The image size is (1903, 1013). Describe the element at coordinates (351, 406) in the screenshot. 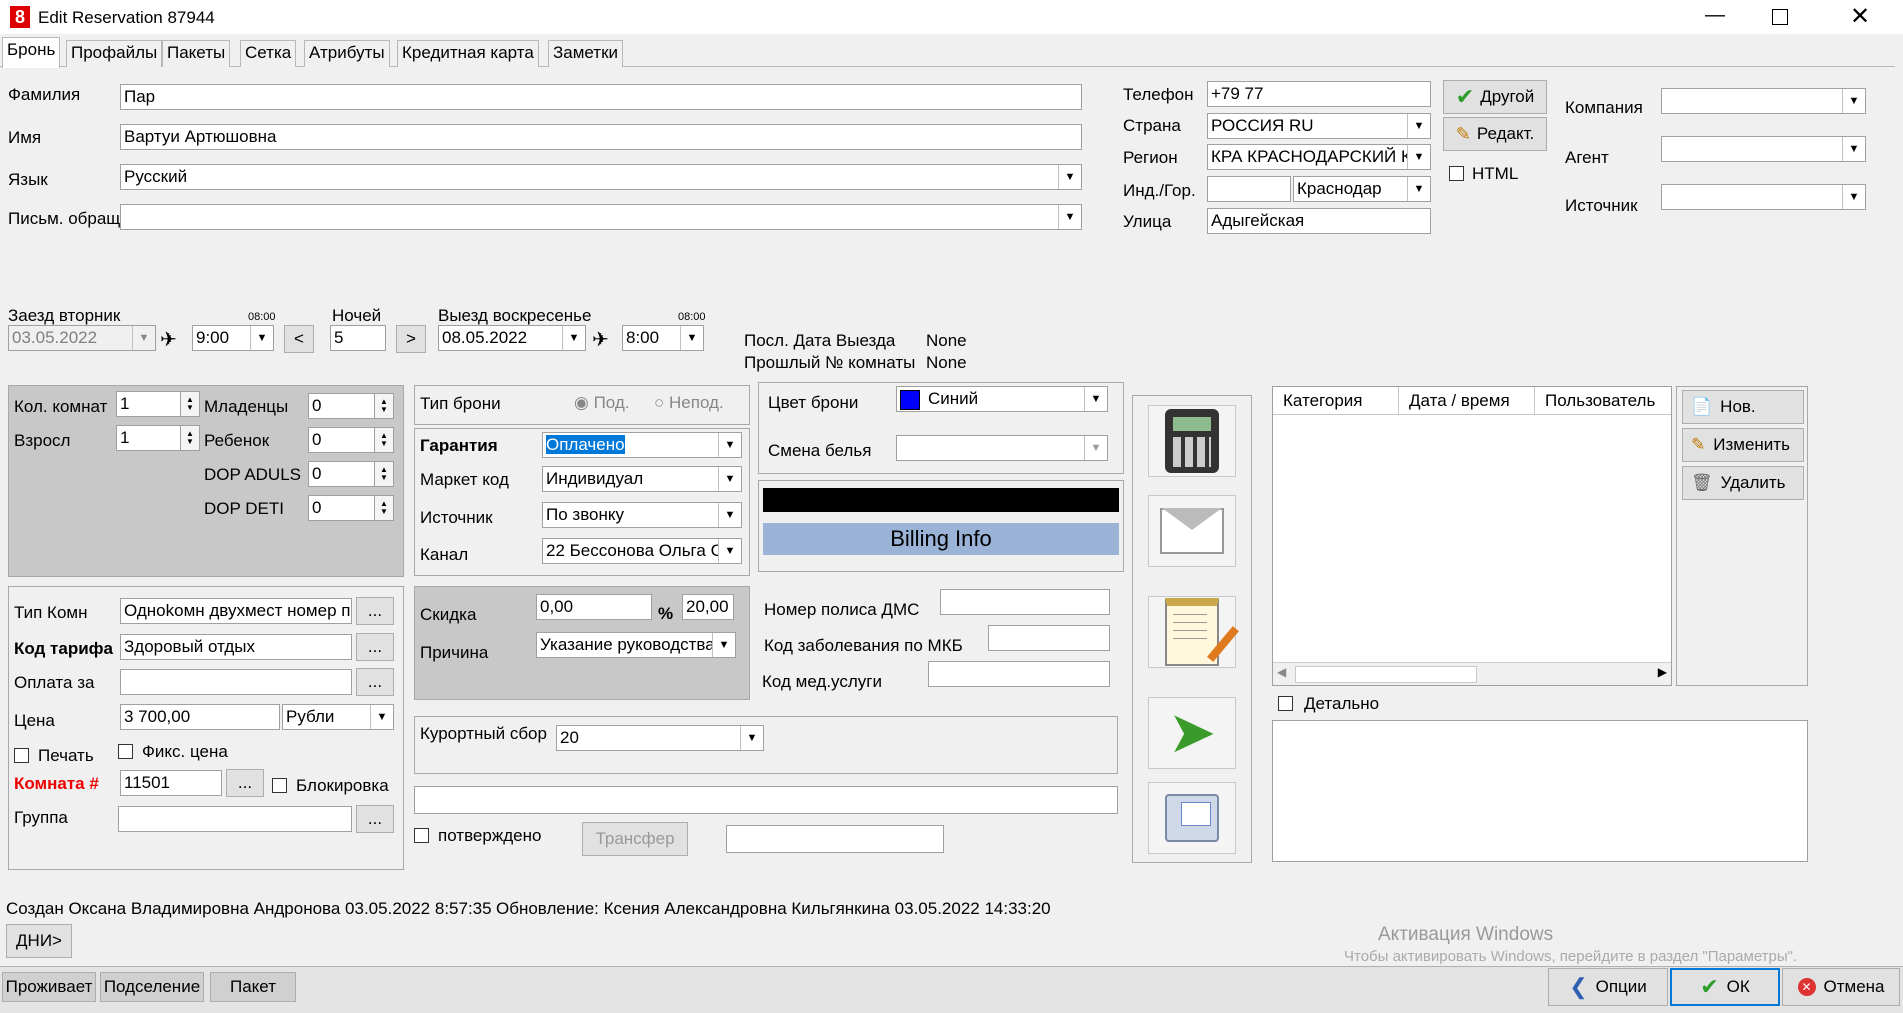

I see `infants-stepper: 0 ▲ ▼` at that location.